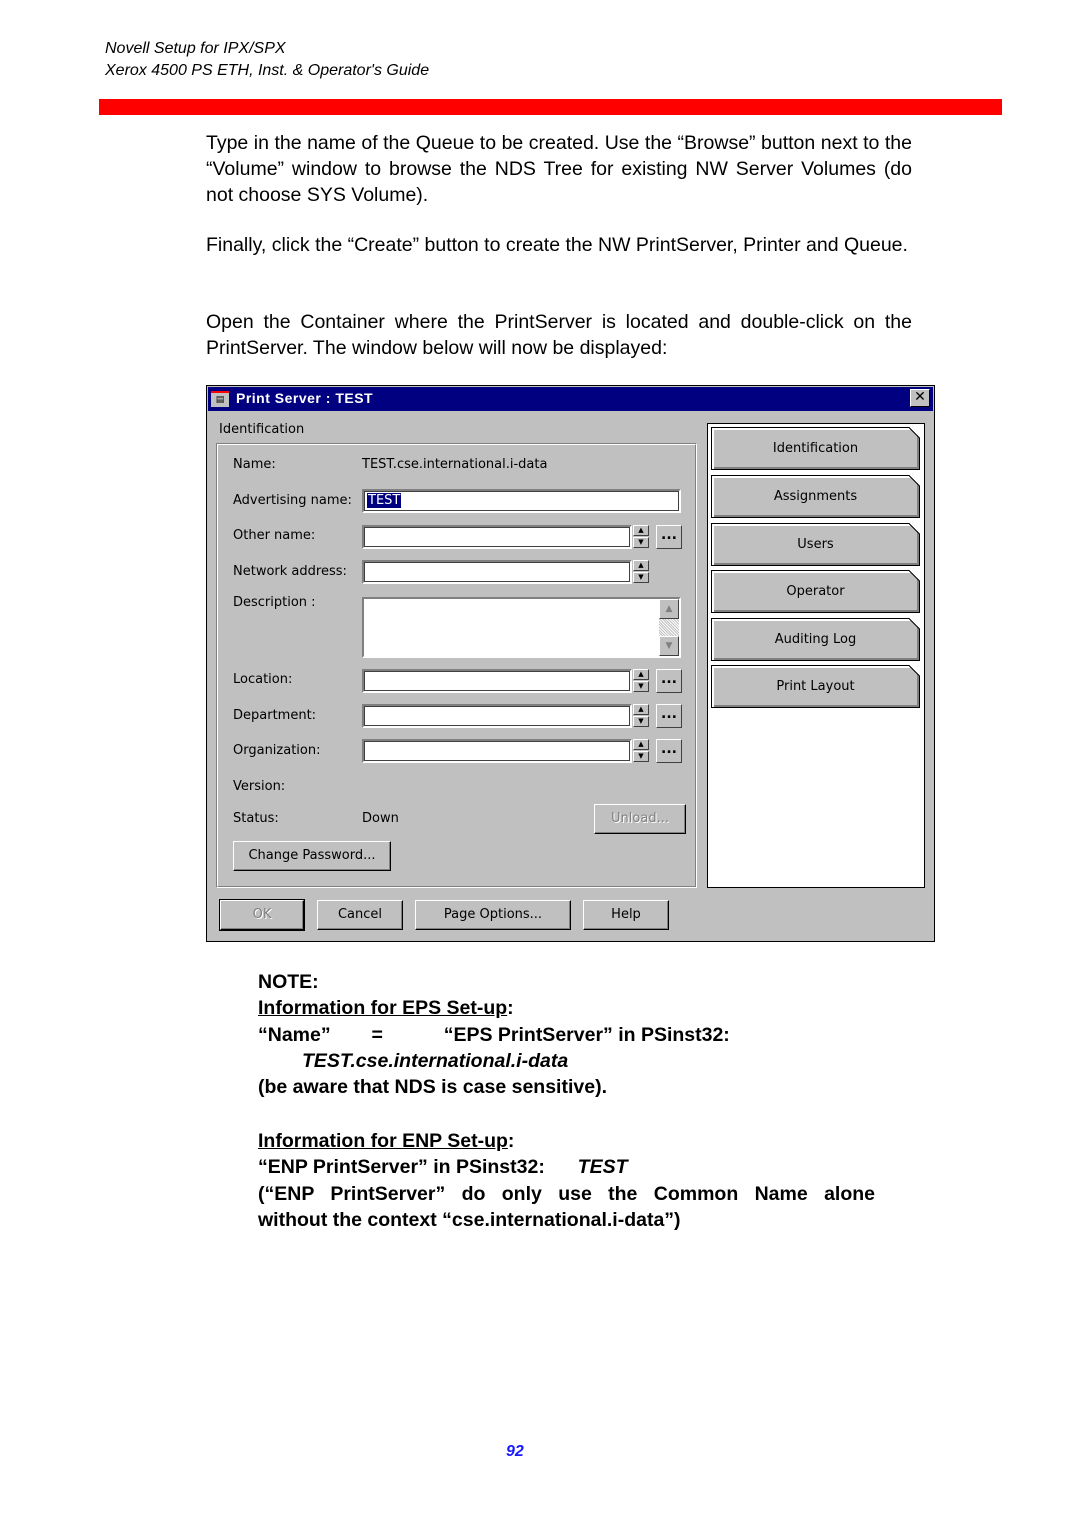 The image size is (1080, 1528). What do you see at coordinates (497, 572) in the screenshot?
I see `network-address-input` at bounding box center [497, 572].